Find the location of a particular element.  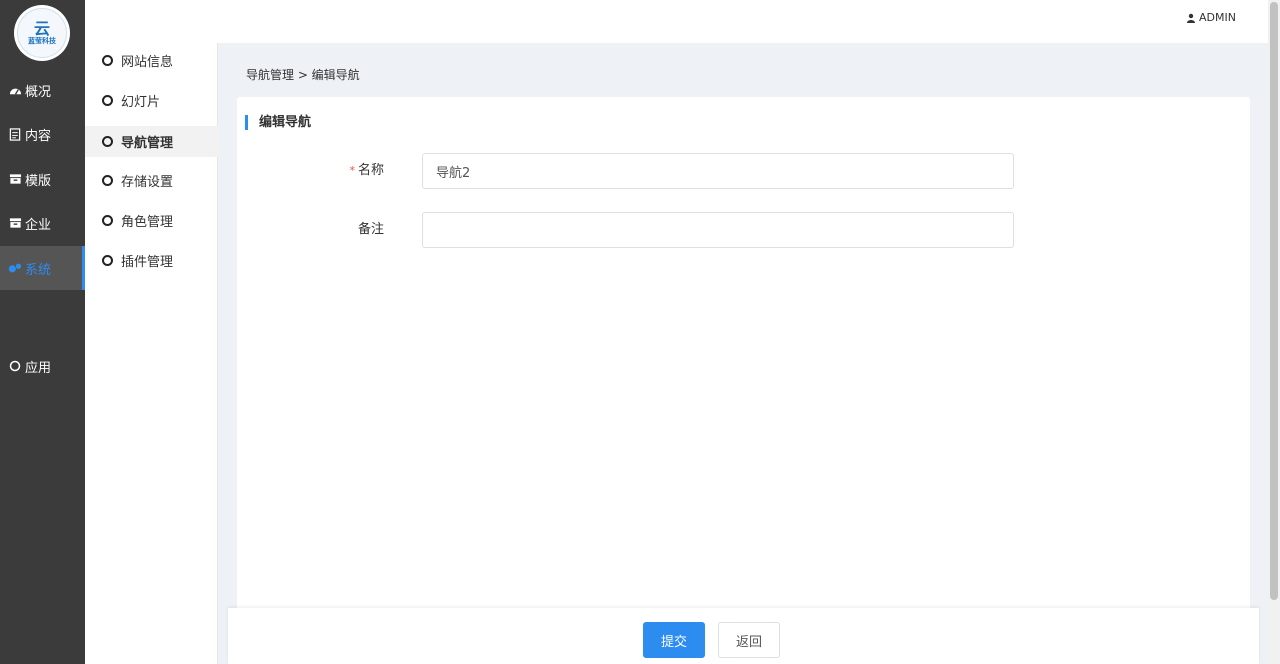

form-footer: 提交 返回 is located at coordinates (743, 636).